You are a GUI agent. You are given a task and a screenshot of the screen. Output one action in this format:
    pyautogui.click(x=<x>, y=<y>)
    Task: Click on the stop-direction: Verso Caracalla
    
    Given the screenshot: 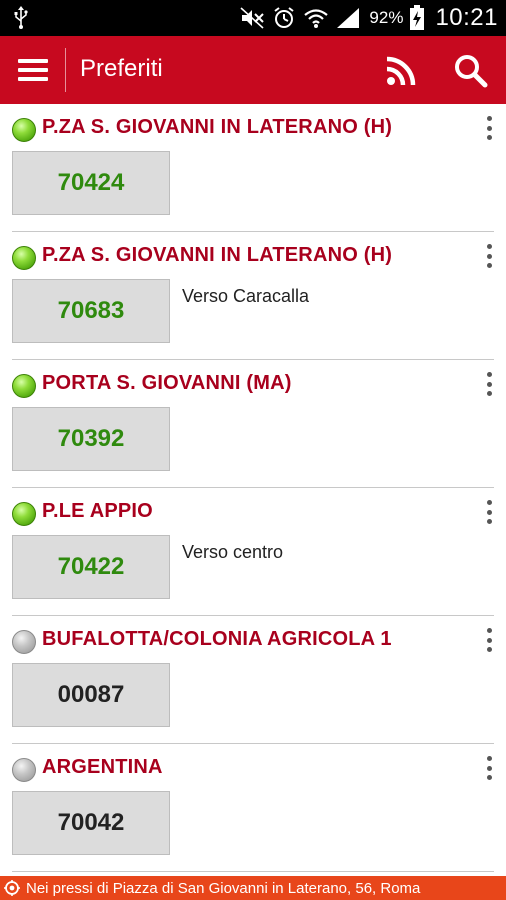 What is the action you would take?
    pyautogui.click(x=246, y=296)
    